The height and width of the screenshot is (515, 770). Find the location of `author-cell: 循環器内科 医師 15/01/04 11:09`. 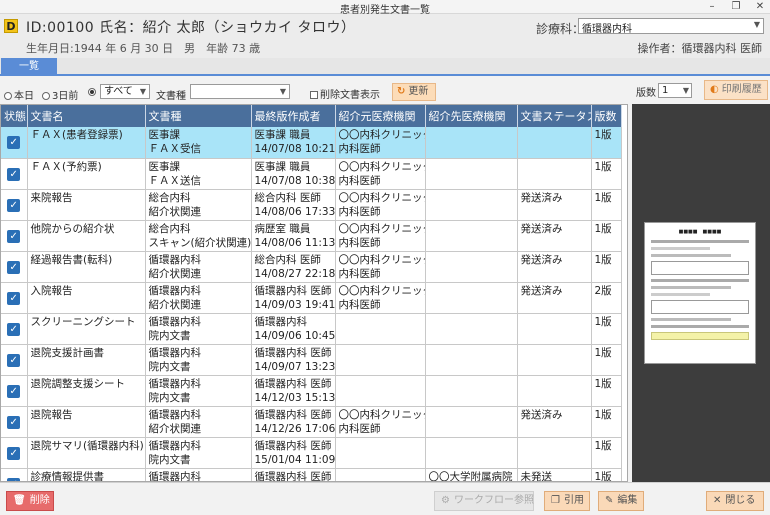

author-cell: 循環器内科 医師 15/01/04 11:09 is located at coordinates (293, 453).